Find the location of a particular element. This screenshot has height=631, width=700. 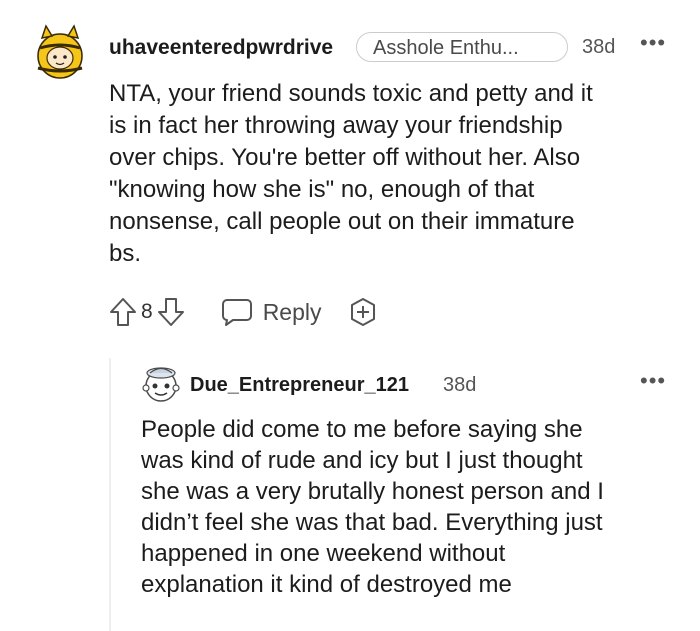

comment-age: 38d is located at coordinates (598, 47).